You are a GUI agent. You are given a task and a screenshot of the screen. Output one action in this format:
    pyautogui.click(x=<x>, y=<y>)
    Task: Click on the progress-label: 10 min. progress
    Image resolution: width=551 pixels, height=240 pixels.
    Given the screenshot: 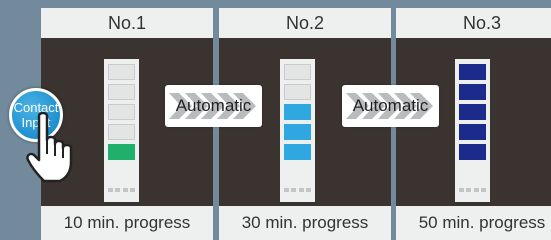 What is the action you would take?
    pyautogui.click(x=127, y=223)
    